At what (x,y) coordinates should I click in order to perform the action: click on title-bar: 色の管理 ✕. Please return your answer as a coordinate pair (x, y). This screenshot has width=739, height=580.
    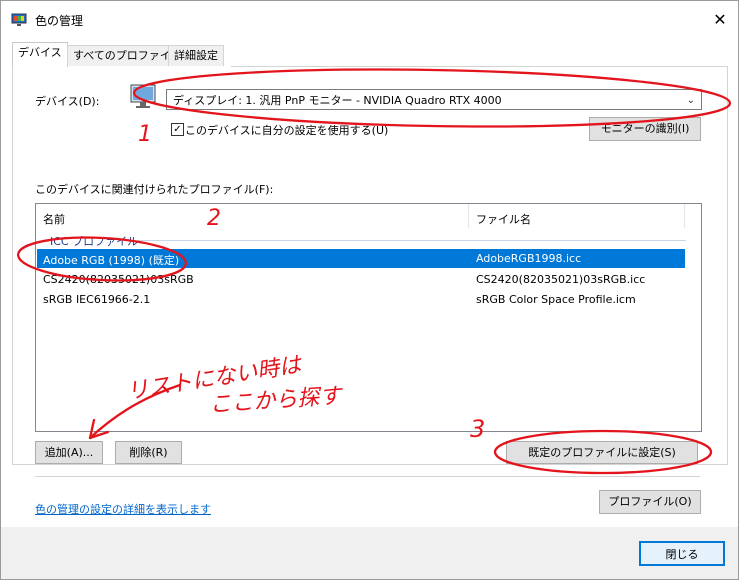
    Looking at the image, I should click on (369, 20).